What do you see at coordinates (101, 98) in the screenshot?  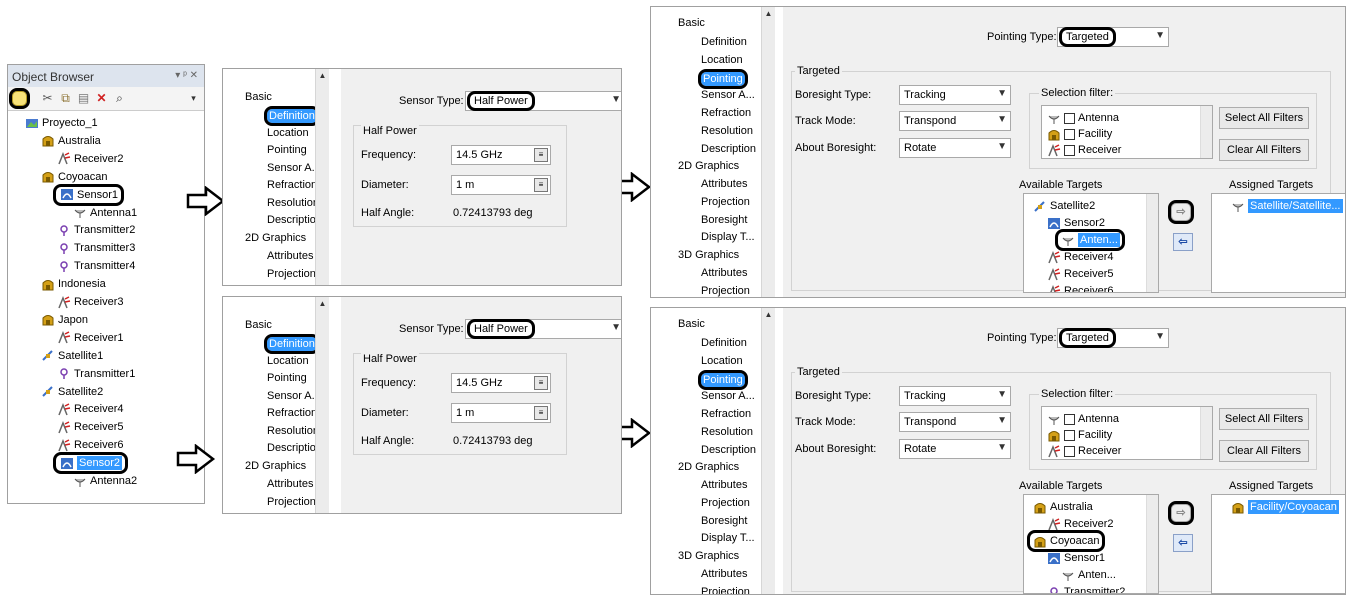 I see `delete-icon: ✕` at bounding box center [101, 98].